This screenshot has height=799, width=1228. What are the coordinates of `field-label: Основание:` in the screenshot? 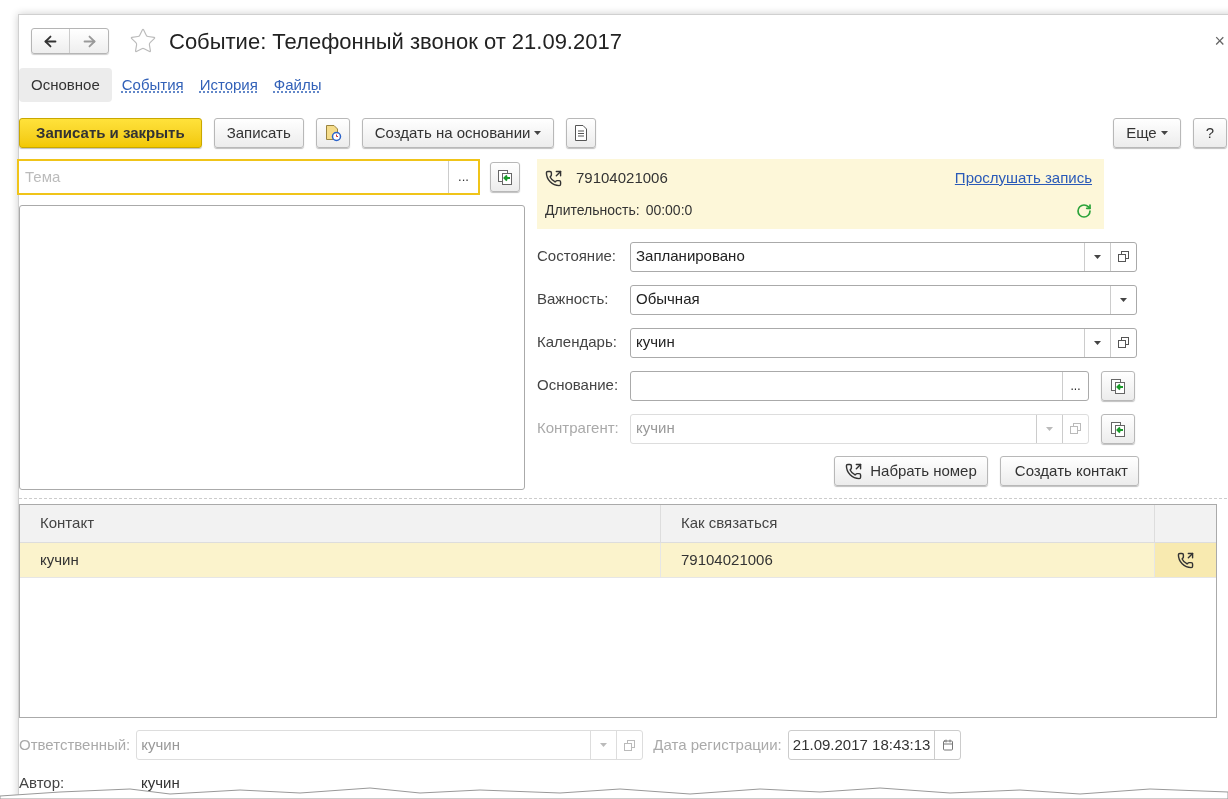 It's located at (578, 385).